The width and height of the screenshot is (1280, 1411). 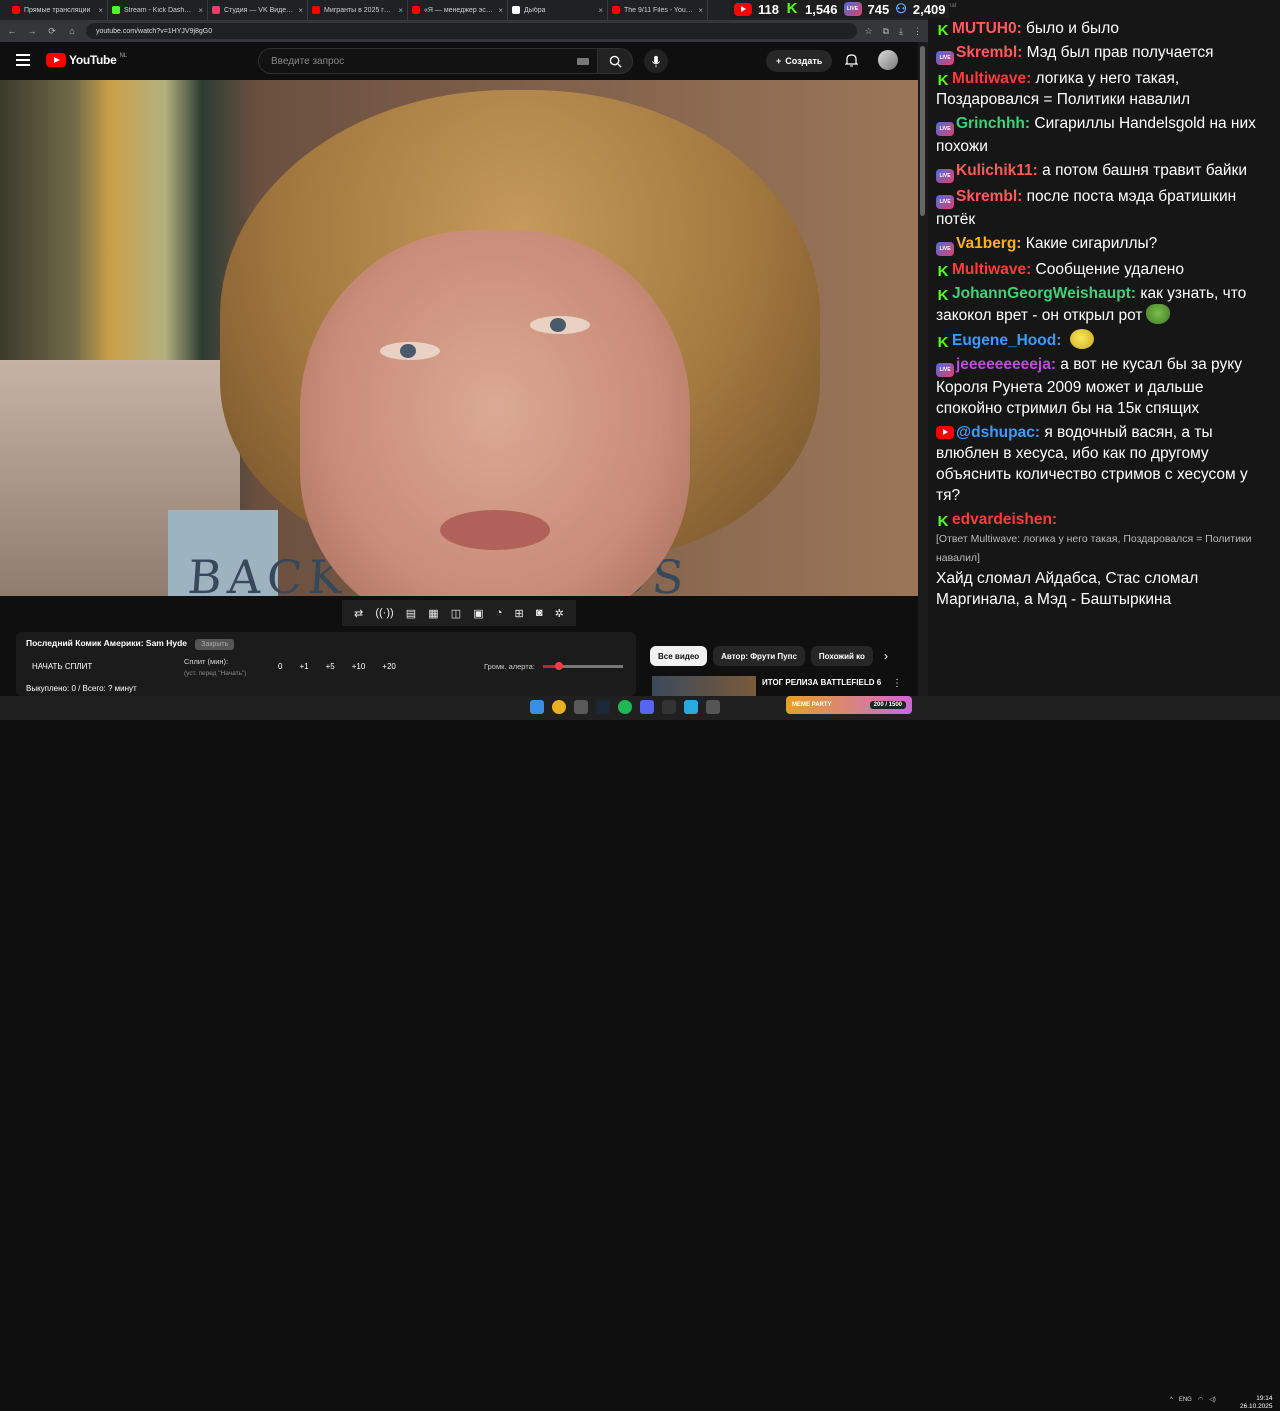 What do you see at coordinates (280, 666) in the screenshot?
I see `split-value-button: 0` at bounding box center [280, 666].